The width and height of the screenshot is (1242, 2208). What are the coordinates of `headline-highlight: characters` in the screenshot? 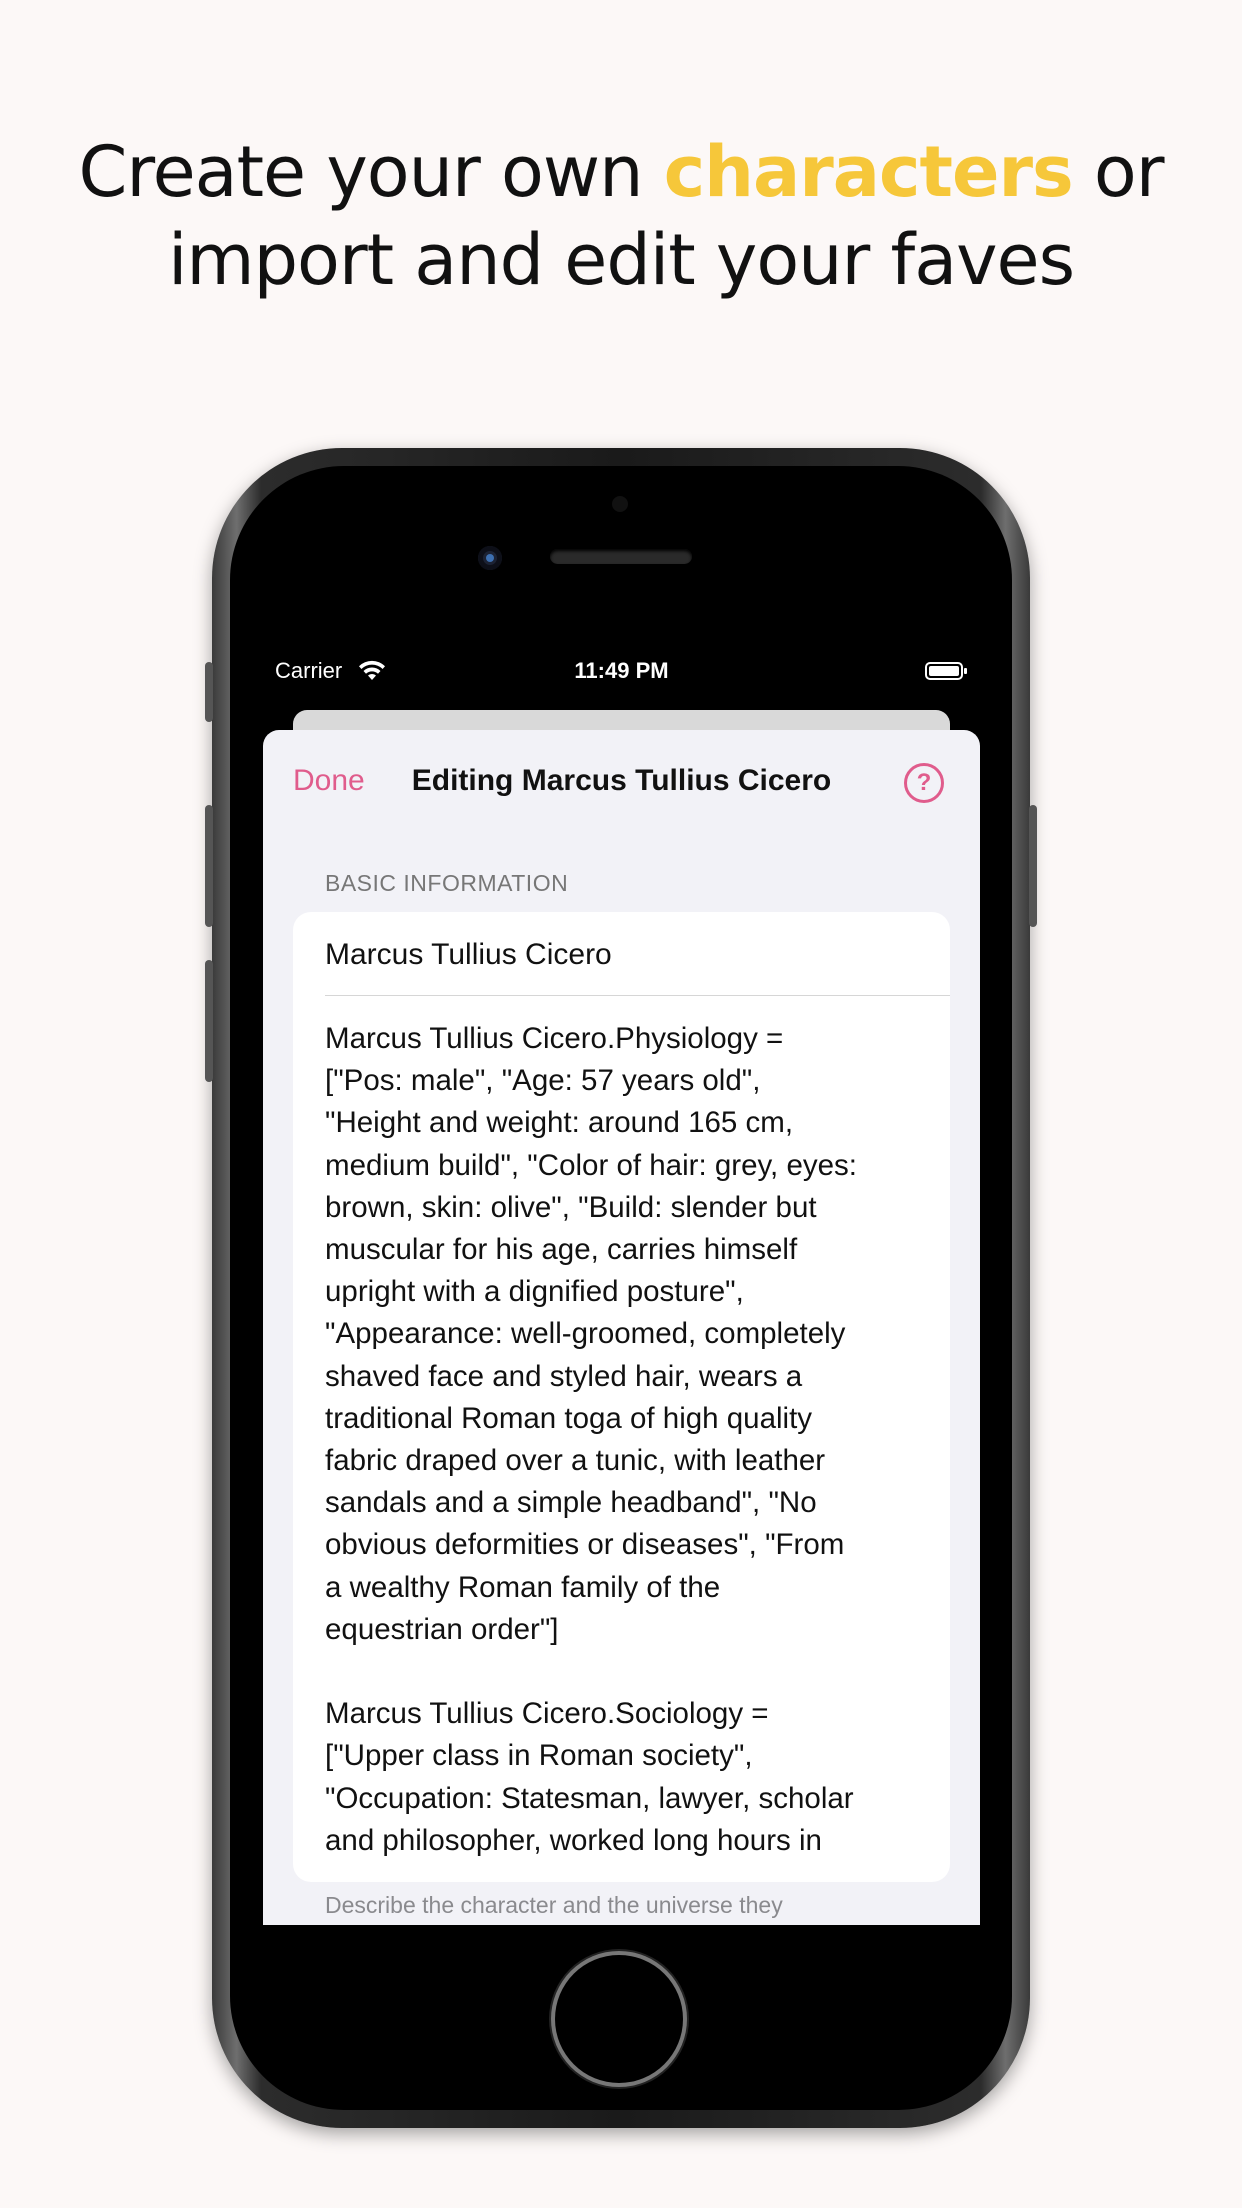 It's located at (868, 172).